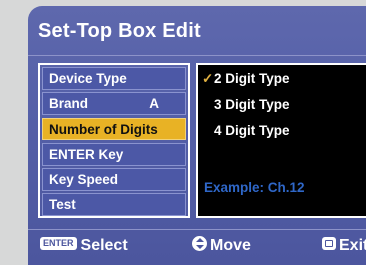  I want to click on menu-item-key-speed: Key Speed, so click(114, 179).